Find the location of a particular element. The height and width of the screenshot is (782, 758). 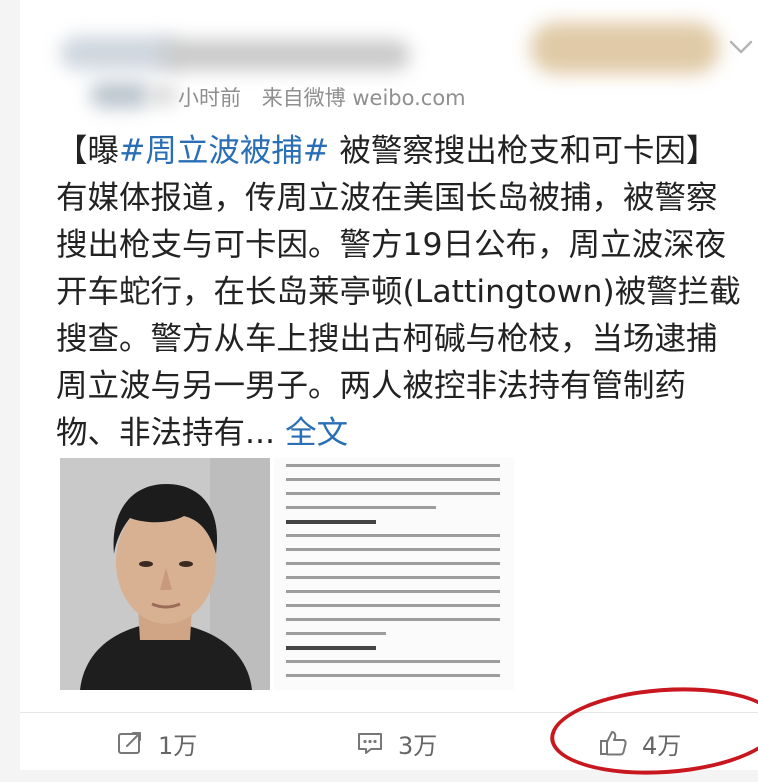

blurred-meta-left is located at coordinates (120, 95).